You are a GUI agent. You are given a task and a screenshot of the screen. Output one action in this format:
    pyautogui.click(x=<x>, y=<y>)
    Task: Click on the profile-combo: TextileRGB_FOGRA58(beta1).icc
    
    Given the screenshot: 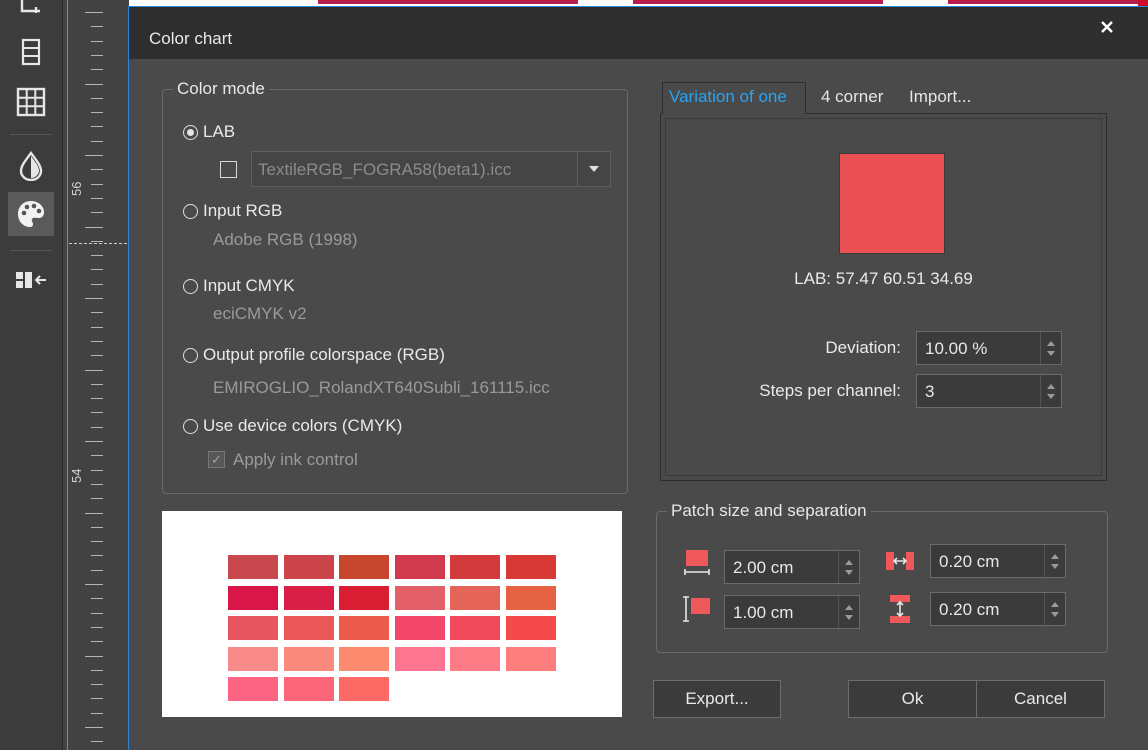 What is the action you would take?
    pyautogui.click(x=431, y=169)
    